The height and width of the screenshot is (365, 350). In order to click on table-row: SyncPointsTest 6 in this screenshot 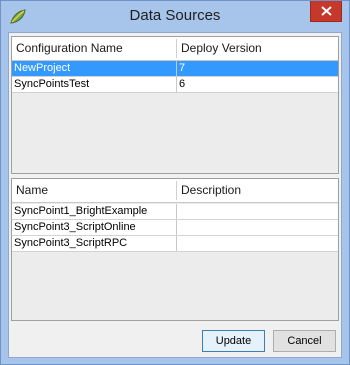, I will do `click(175, 85)`.